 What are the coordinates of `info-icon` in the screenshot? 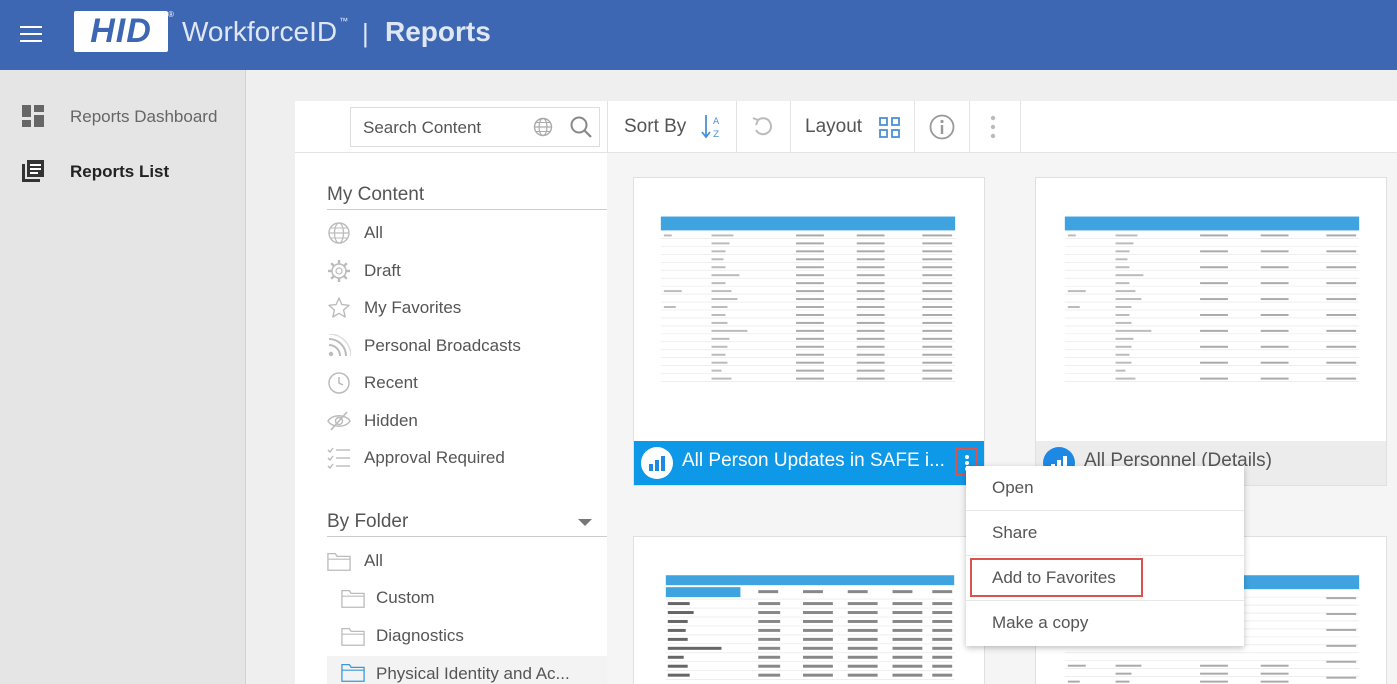 It's located at (942, 127).